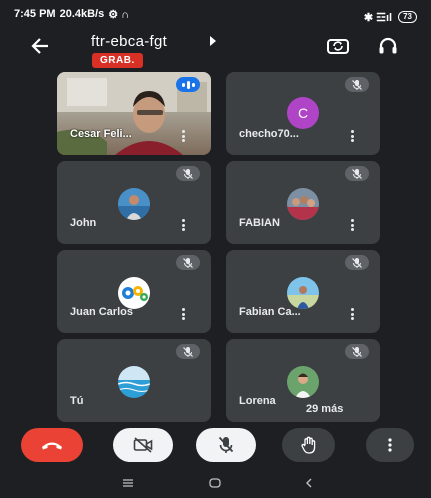 This screenshot has width=431, height=498. I want to click on participant-name: FABIAN, so click(259, 223).